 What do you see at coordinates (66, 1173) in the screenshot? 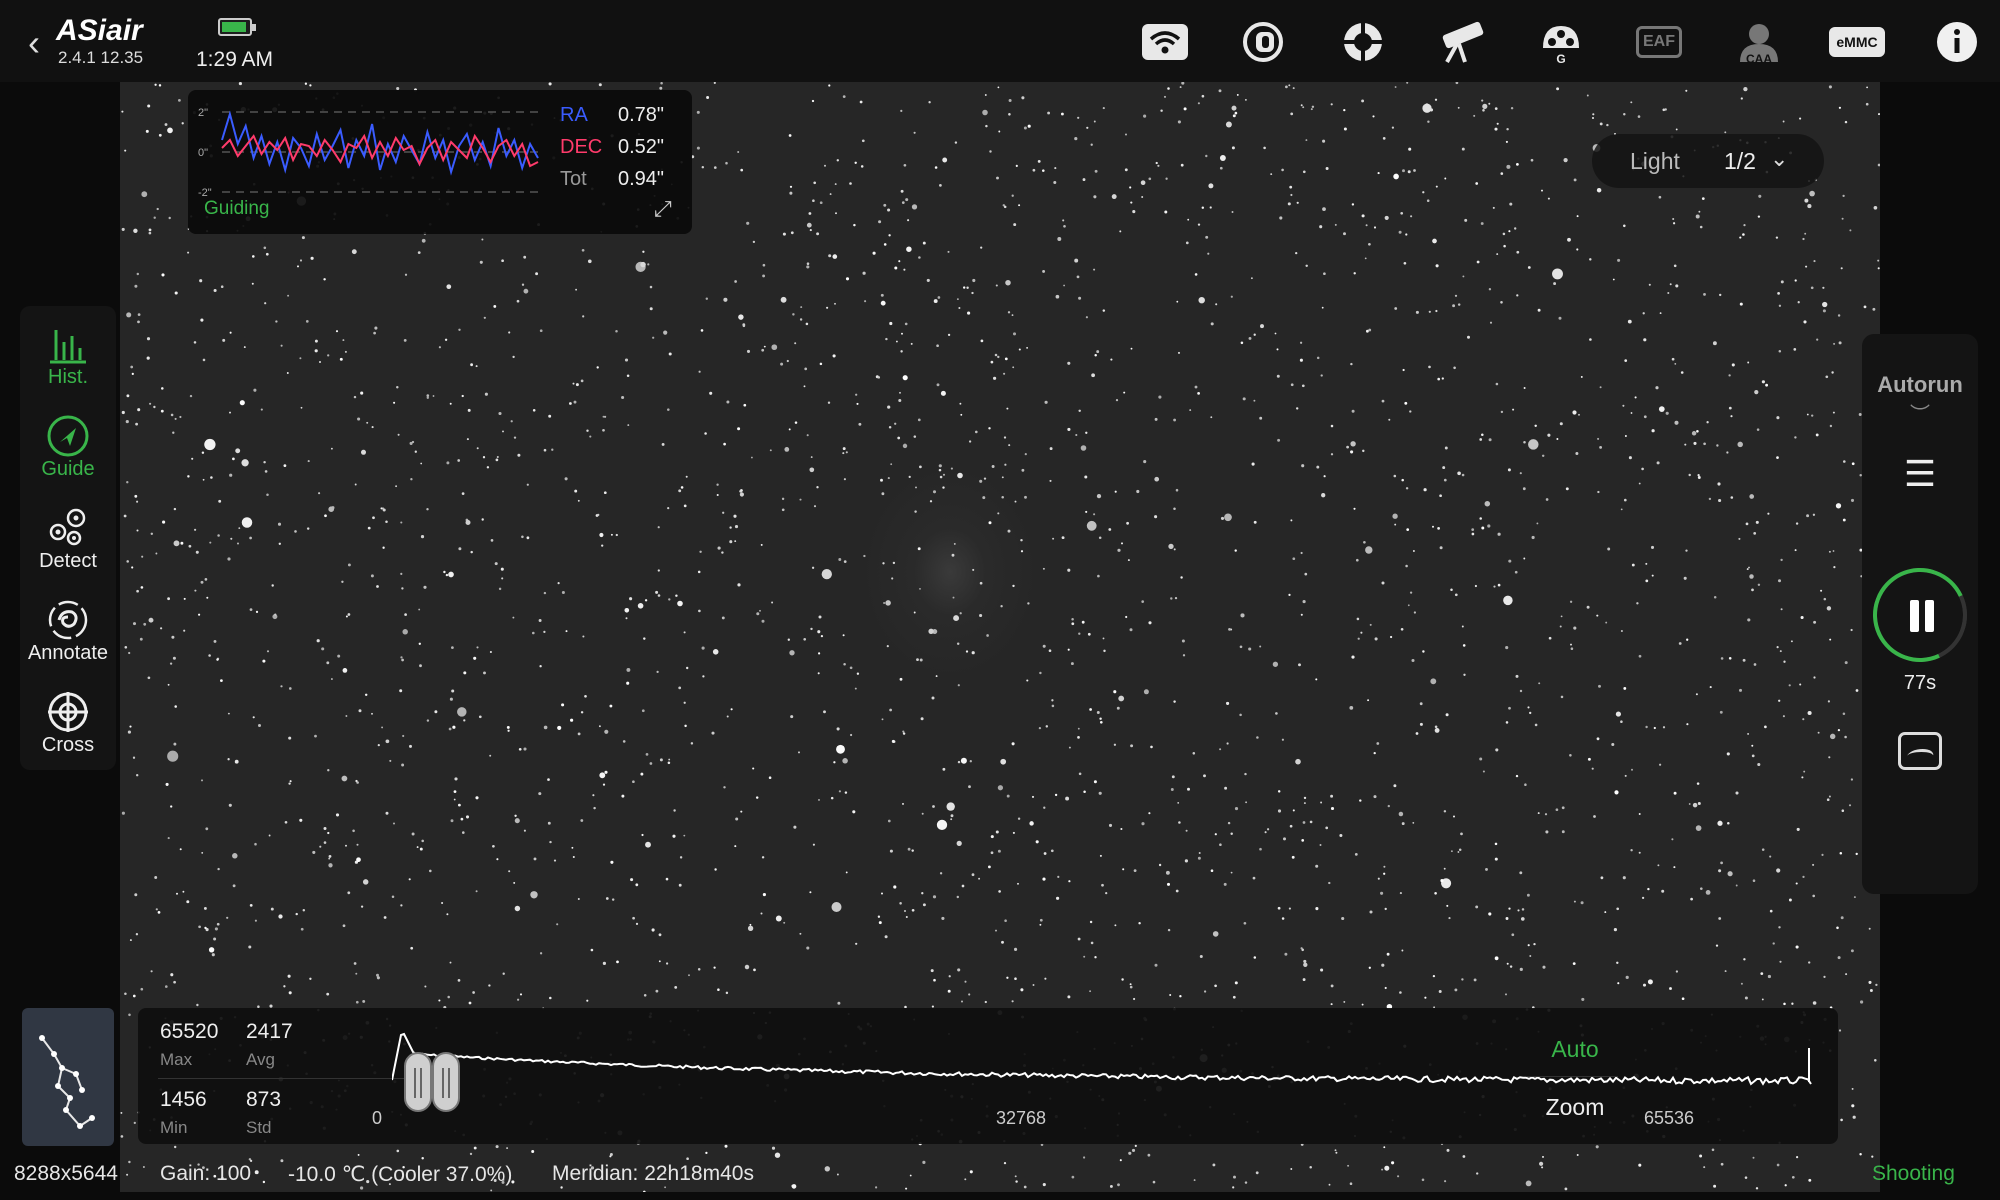
I see `image-resolution: 8288x5644` at bounding box center [66, 1173].